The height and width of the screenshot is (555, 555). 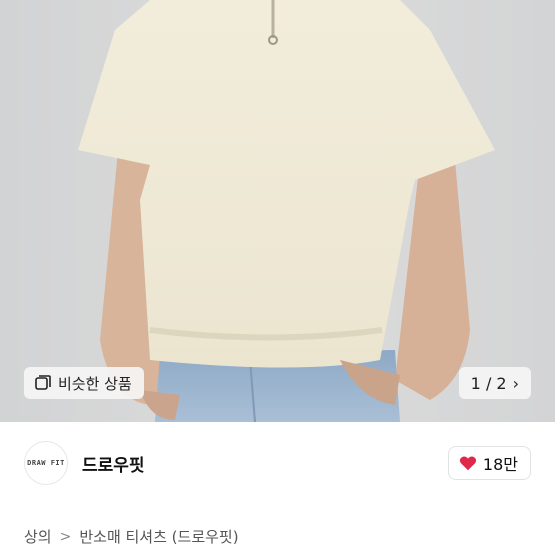 I want to click on image-pager: 1 / 2 ›, so click(x=494, y=383).